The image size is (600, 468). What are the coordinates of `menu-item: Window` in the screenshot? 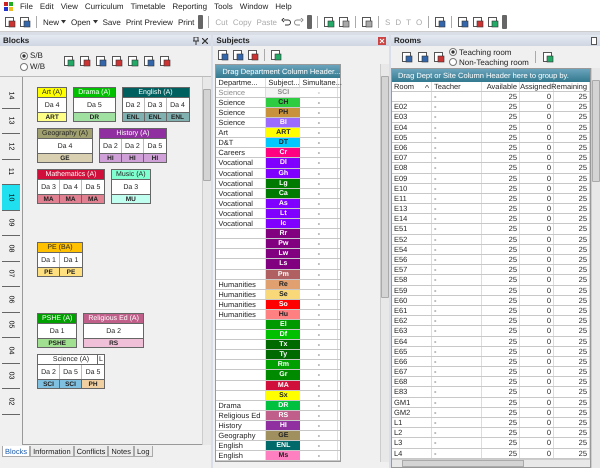 It's located at (254, 6).